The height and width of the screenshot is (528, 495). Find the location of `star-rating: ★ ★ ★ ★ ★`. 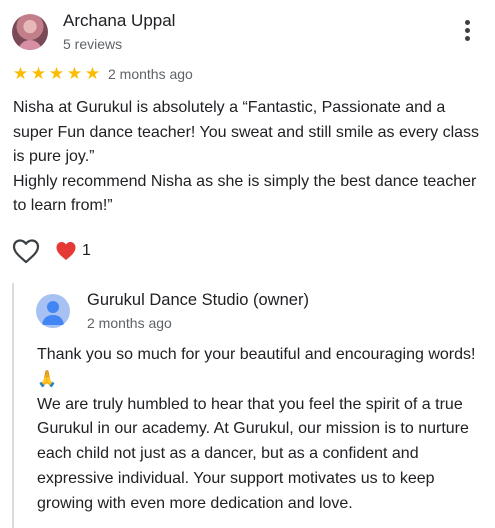

star-rating: ★ ★ ★ ★ ★ is located at coordinates (56, 74).